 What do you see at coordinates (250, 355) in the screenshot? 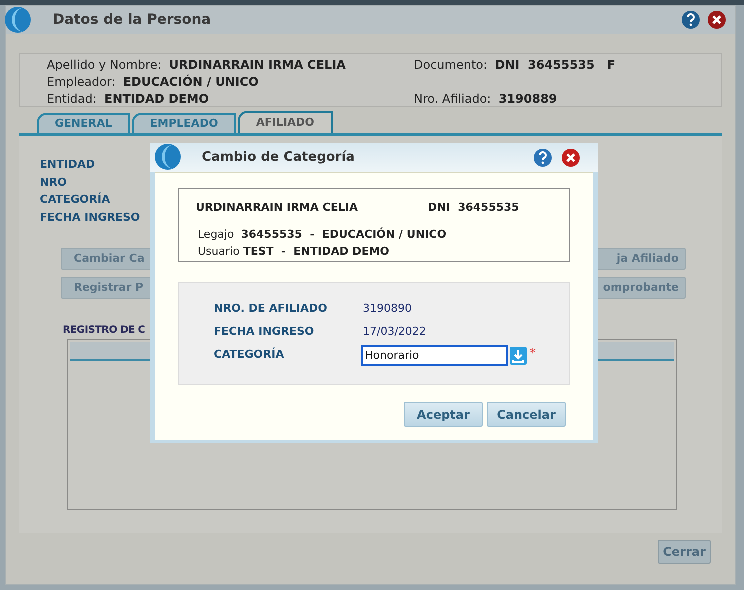
I see `form-label: CATEGORÍA` at bounding box center [250, 355].